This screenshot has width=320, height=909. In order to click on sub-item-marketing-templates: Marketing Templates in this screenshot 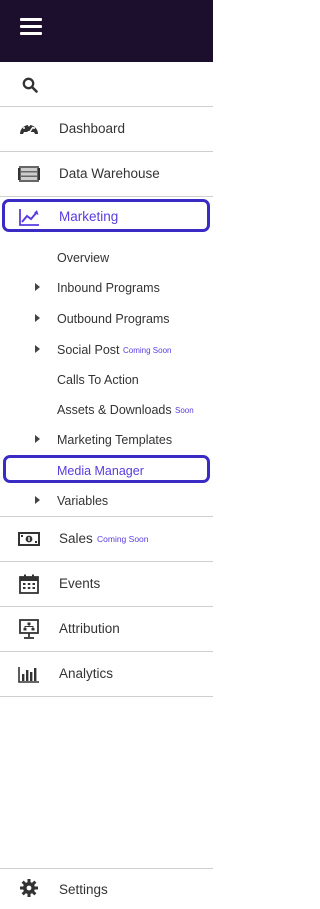, I will do `click(106, 440)`.